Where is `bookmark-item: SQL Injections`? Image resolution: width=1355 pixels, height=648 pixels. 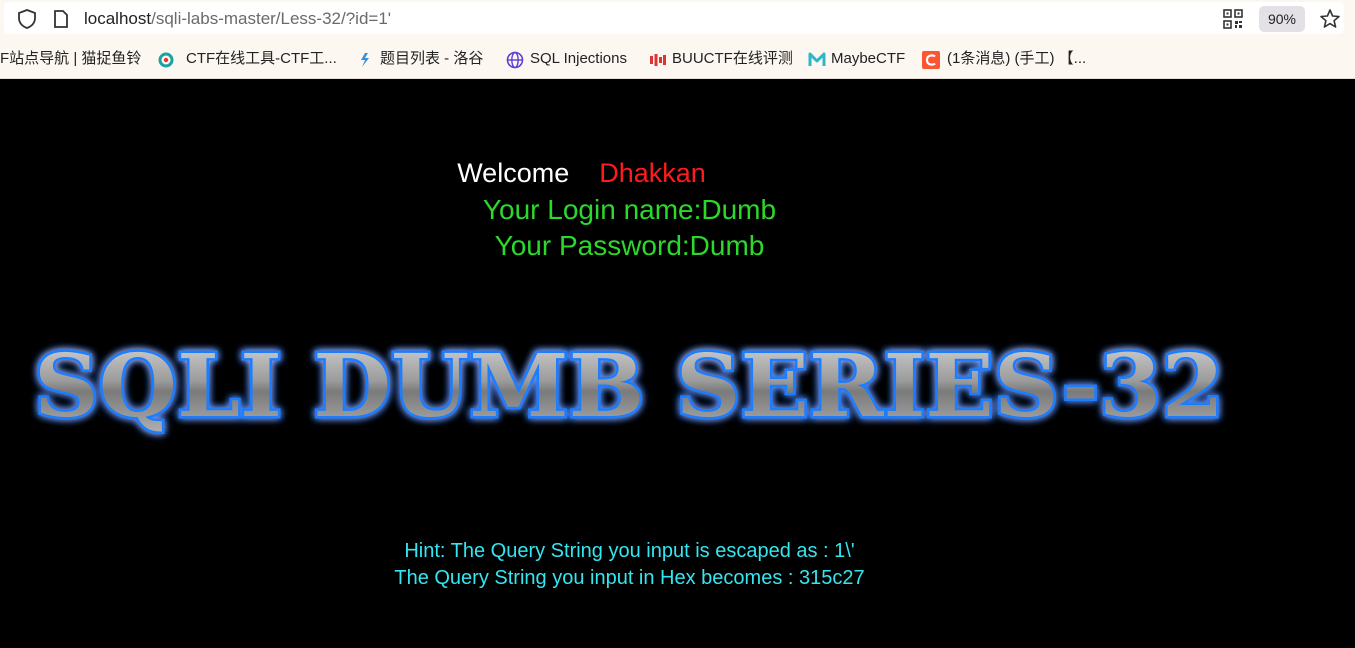 bookmark-item: SQL Injections is located at coordinates (578, 58).